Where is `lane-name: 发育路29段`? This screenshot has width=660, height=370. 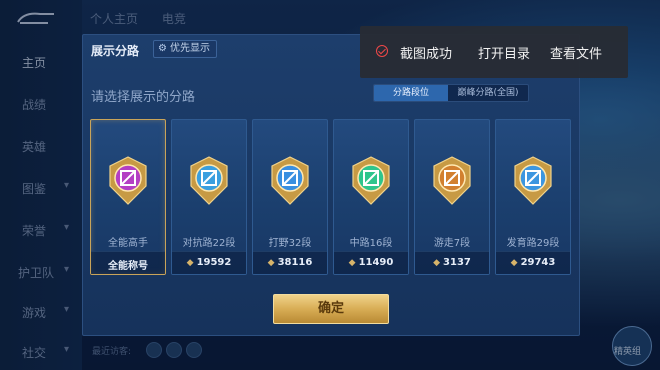
lane-name: 发育路29段 is located at coordinates (533, 243).